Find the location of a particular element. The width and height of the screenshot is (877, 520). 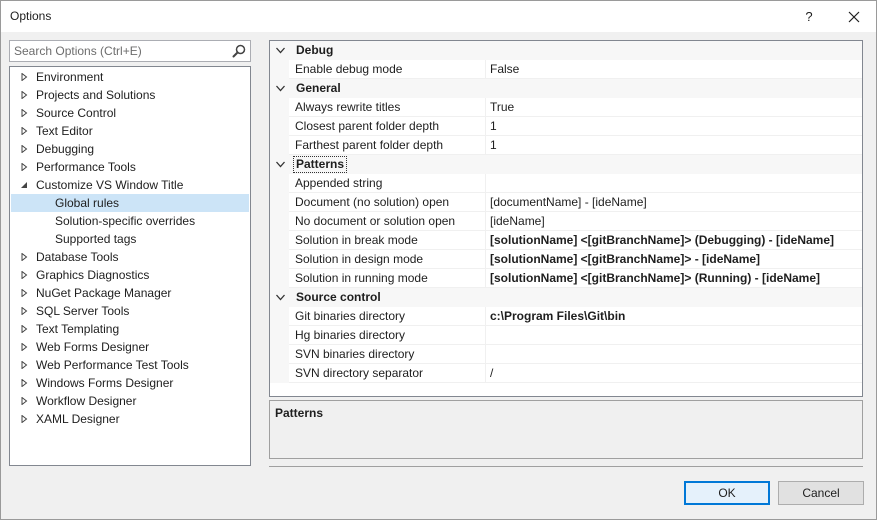

tree-item-label: Supported tags is located at coordinates (96, 239).